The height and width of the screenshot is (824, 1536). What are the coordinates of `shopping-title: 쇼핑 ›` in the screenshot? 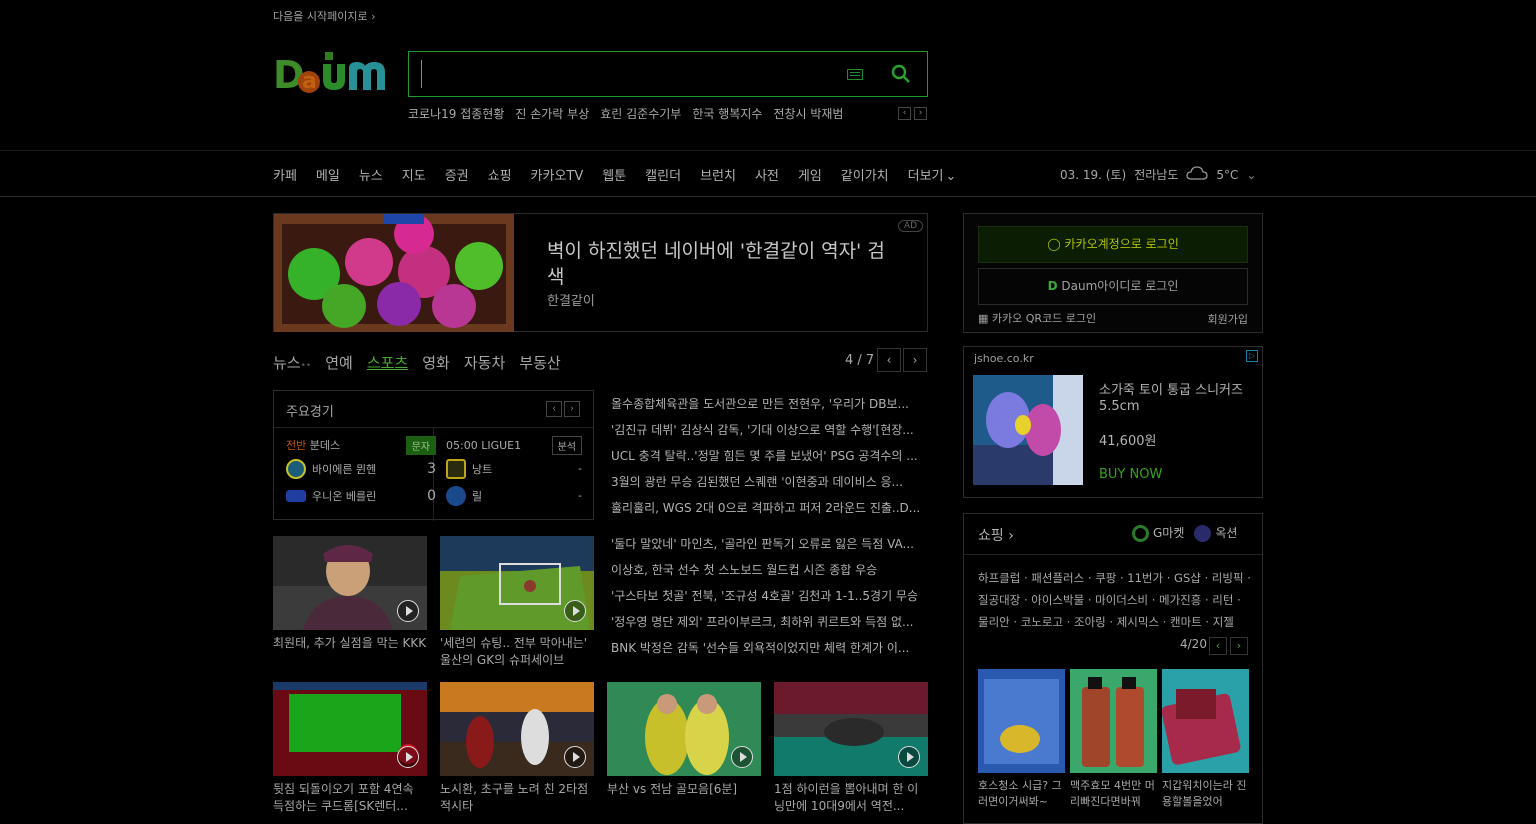 It's located at (996, 535).